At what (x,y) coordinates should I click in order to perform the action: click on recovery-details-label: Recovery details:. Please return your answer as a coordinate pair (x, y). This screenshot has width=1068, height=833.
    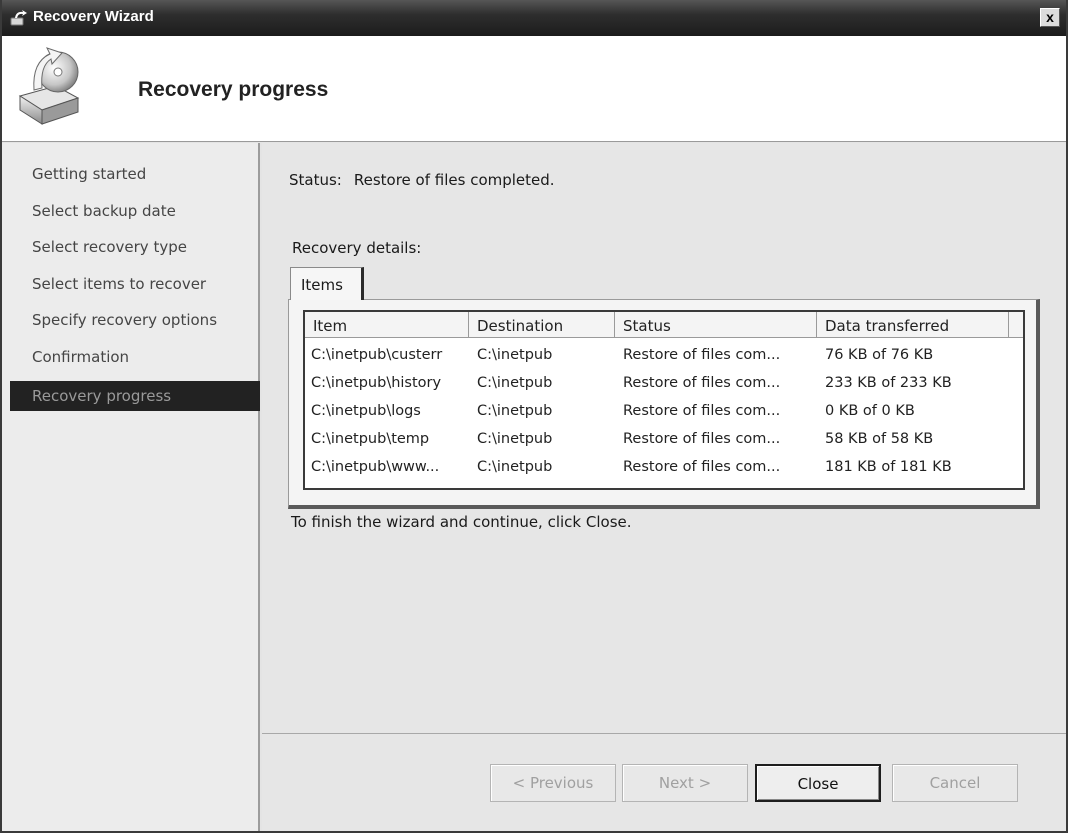
    Looking at the image, I should click on (357, 248).